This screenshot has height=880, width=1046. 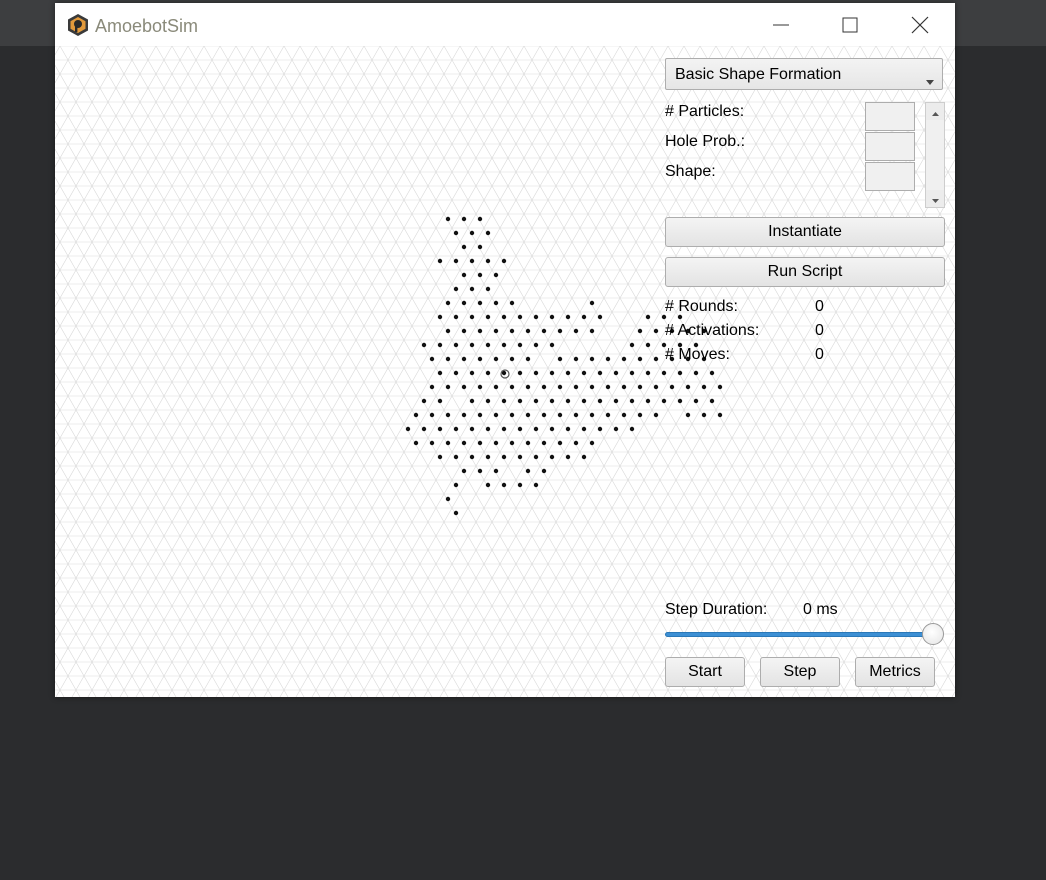 I want to click on params-scrollbar, so click(x=935, y=155).